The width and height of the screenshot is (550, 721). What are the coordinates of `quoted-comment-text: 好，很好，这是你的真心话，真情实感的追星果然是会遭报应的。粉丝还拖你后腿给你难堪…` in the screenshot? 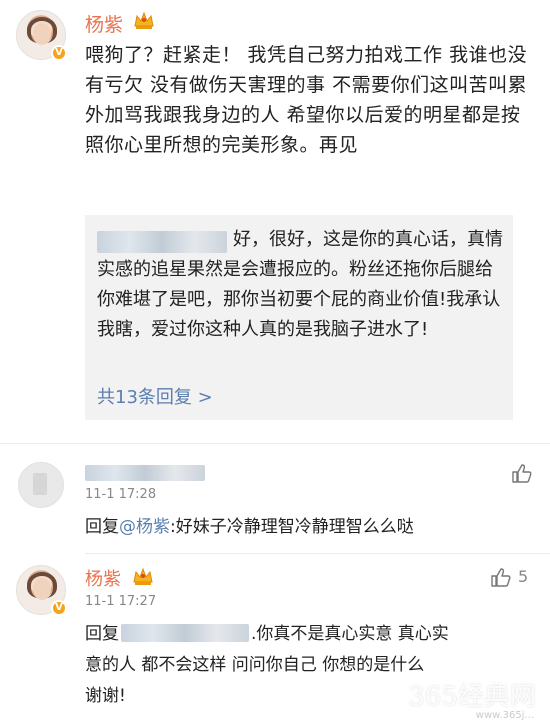 It's located at (300, 284).